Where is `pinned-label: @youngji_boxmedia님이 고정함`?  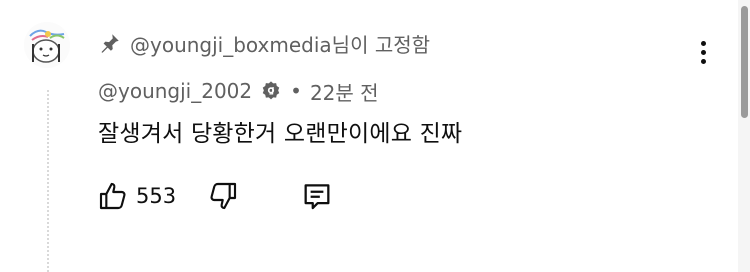 pinned-label: @youngji_boxmedia님이 고정함 is located at coordinates (264, 43).